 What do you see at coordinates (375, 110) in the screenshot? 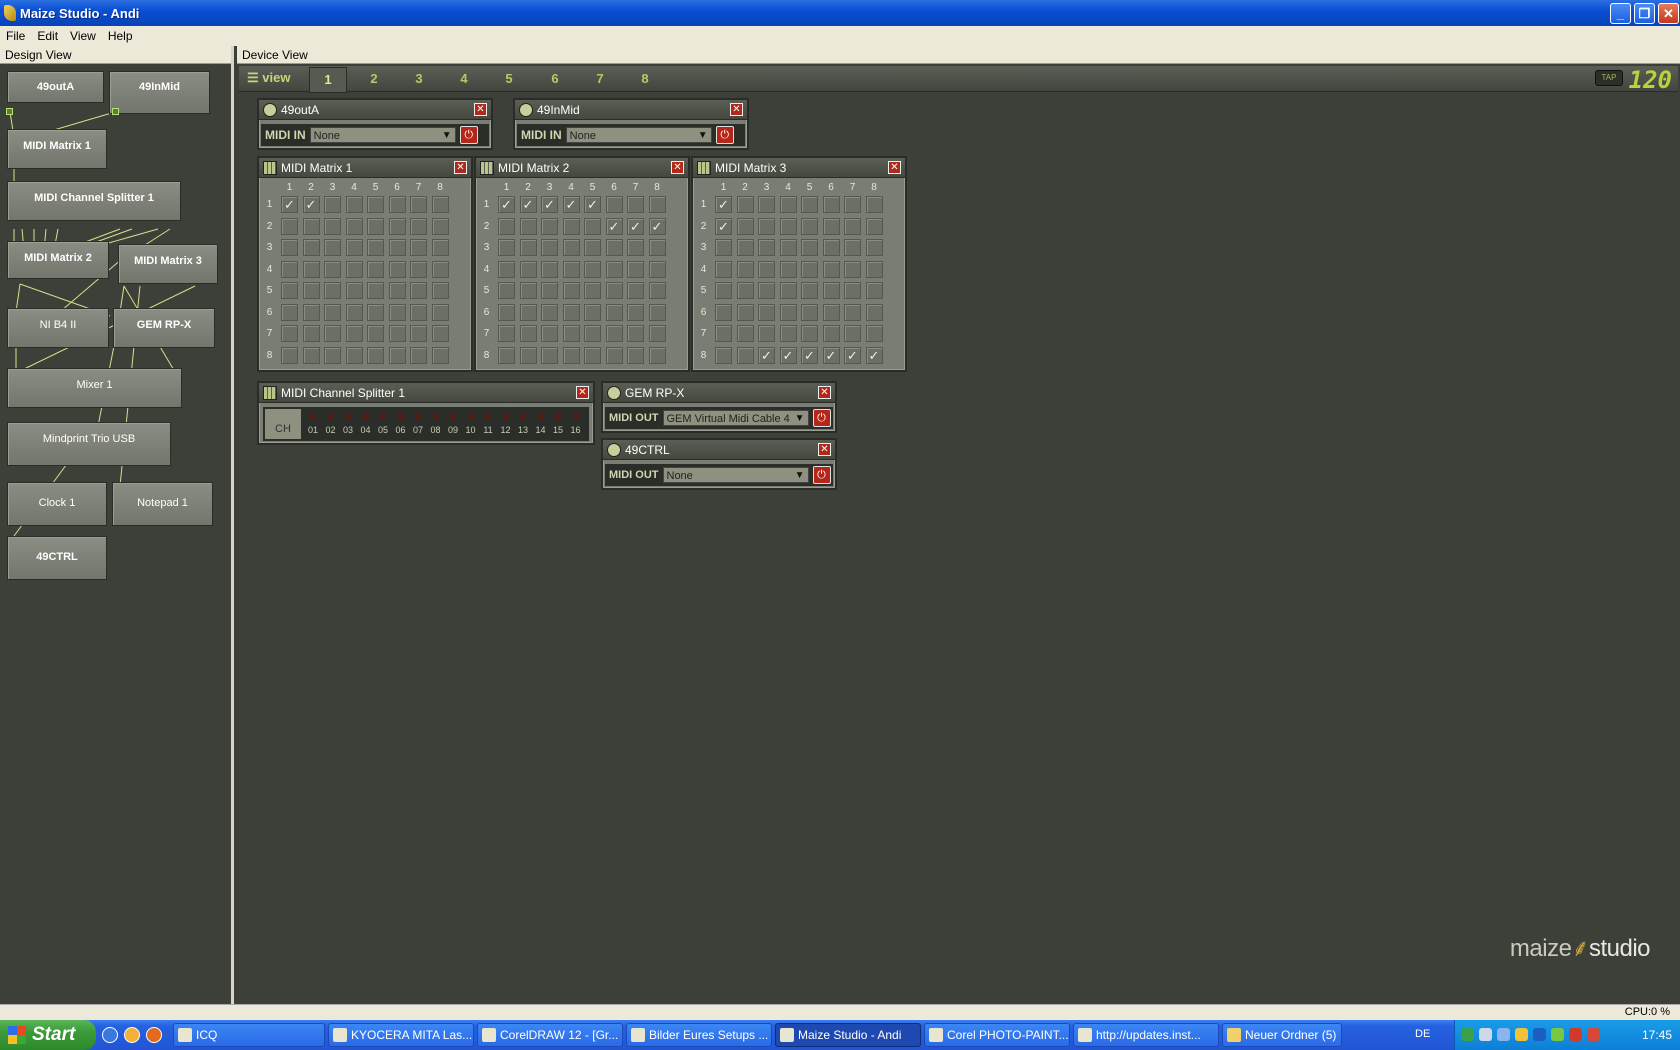
I see `device-header: 49outA ✕` at bounding box center [375, 110].